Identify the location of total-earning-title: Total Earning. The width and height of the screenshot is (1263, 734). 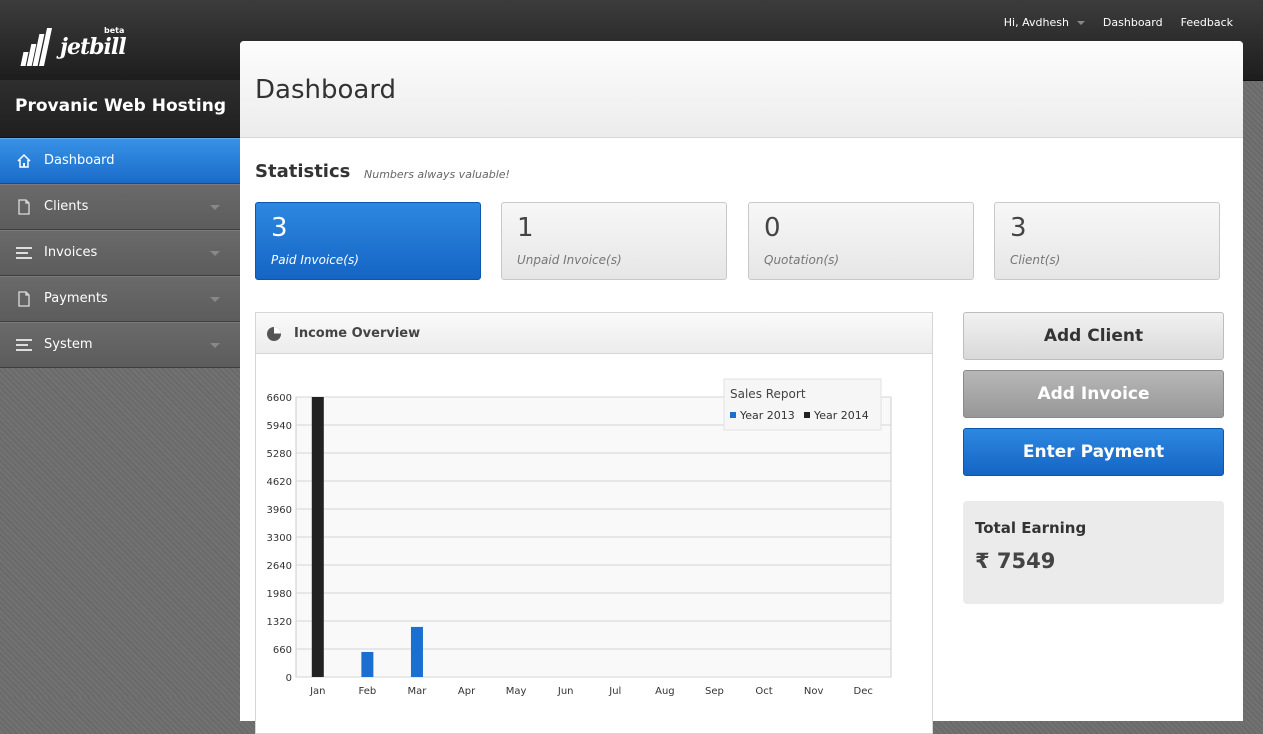
(1031, 528).